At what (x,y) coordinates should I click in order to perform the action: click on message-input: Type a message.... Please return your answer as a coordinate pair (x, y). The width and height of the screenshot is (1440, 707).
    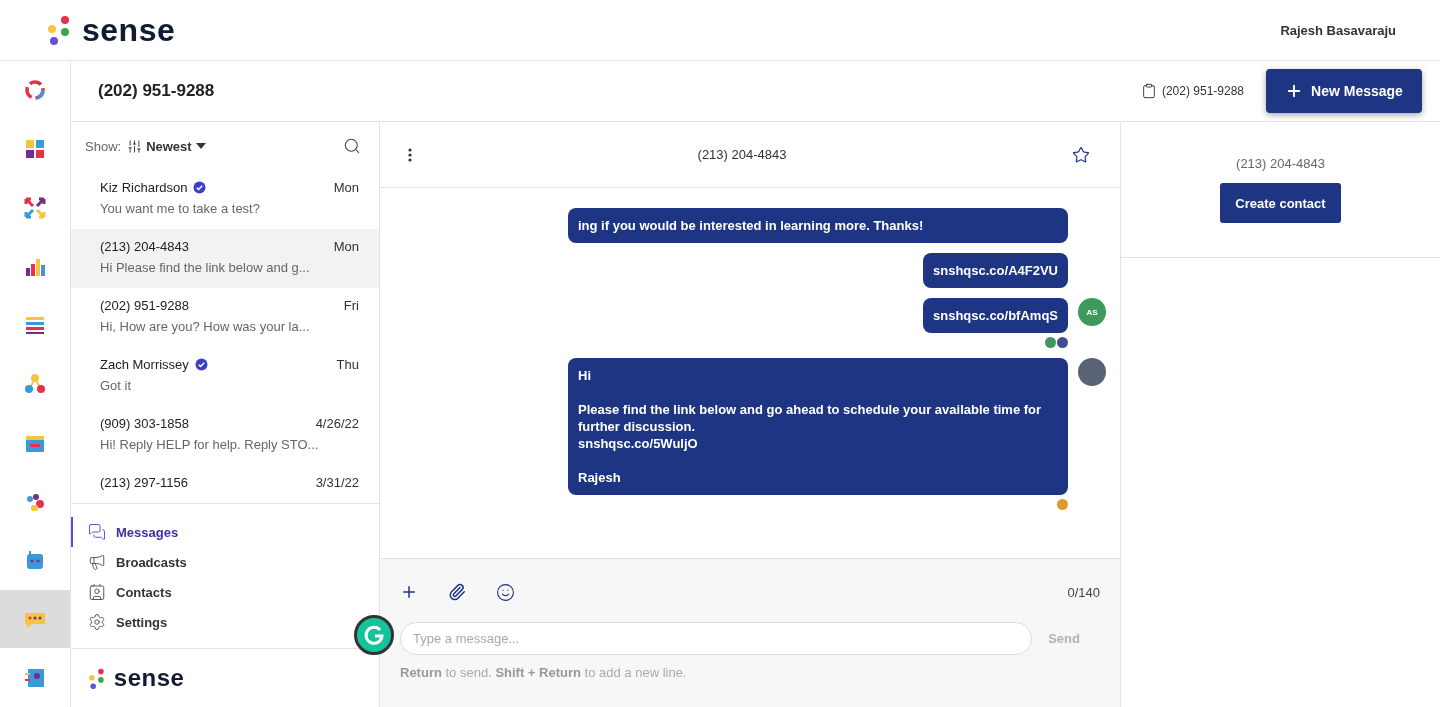
    Looking at the image, I should click on (716, 638).